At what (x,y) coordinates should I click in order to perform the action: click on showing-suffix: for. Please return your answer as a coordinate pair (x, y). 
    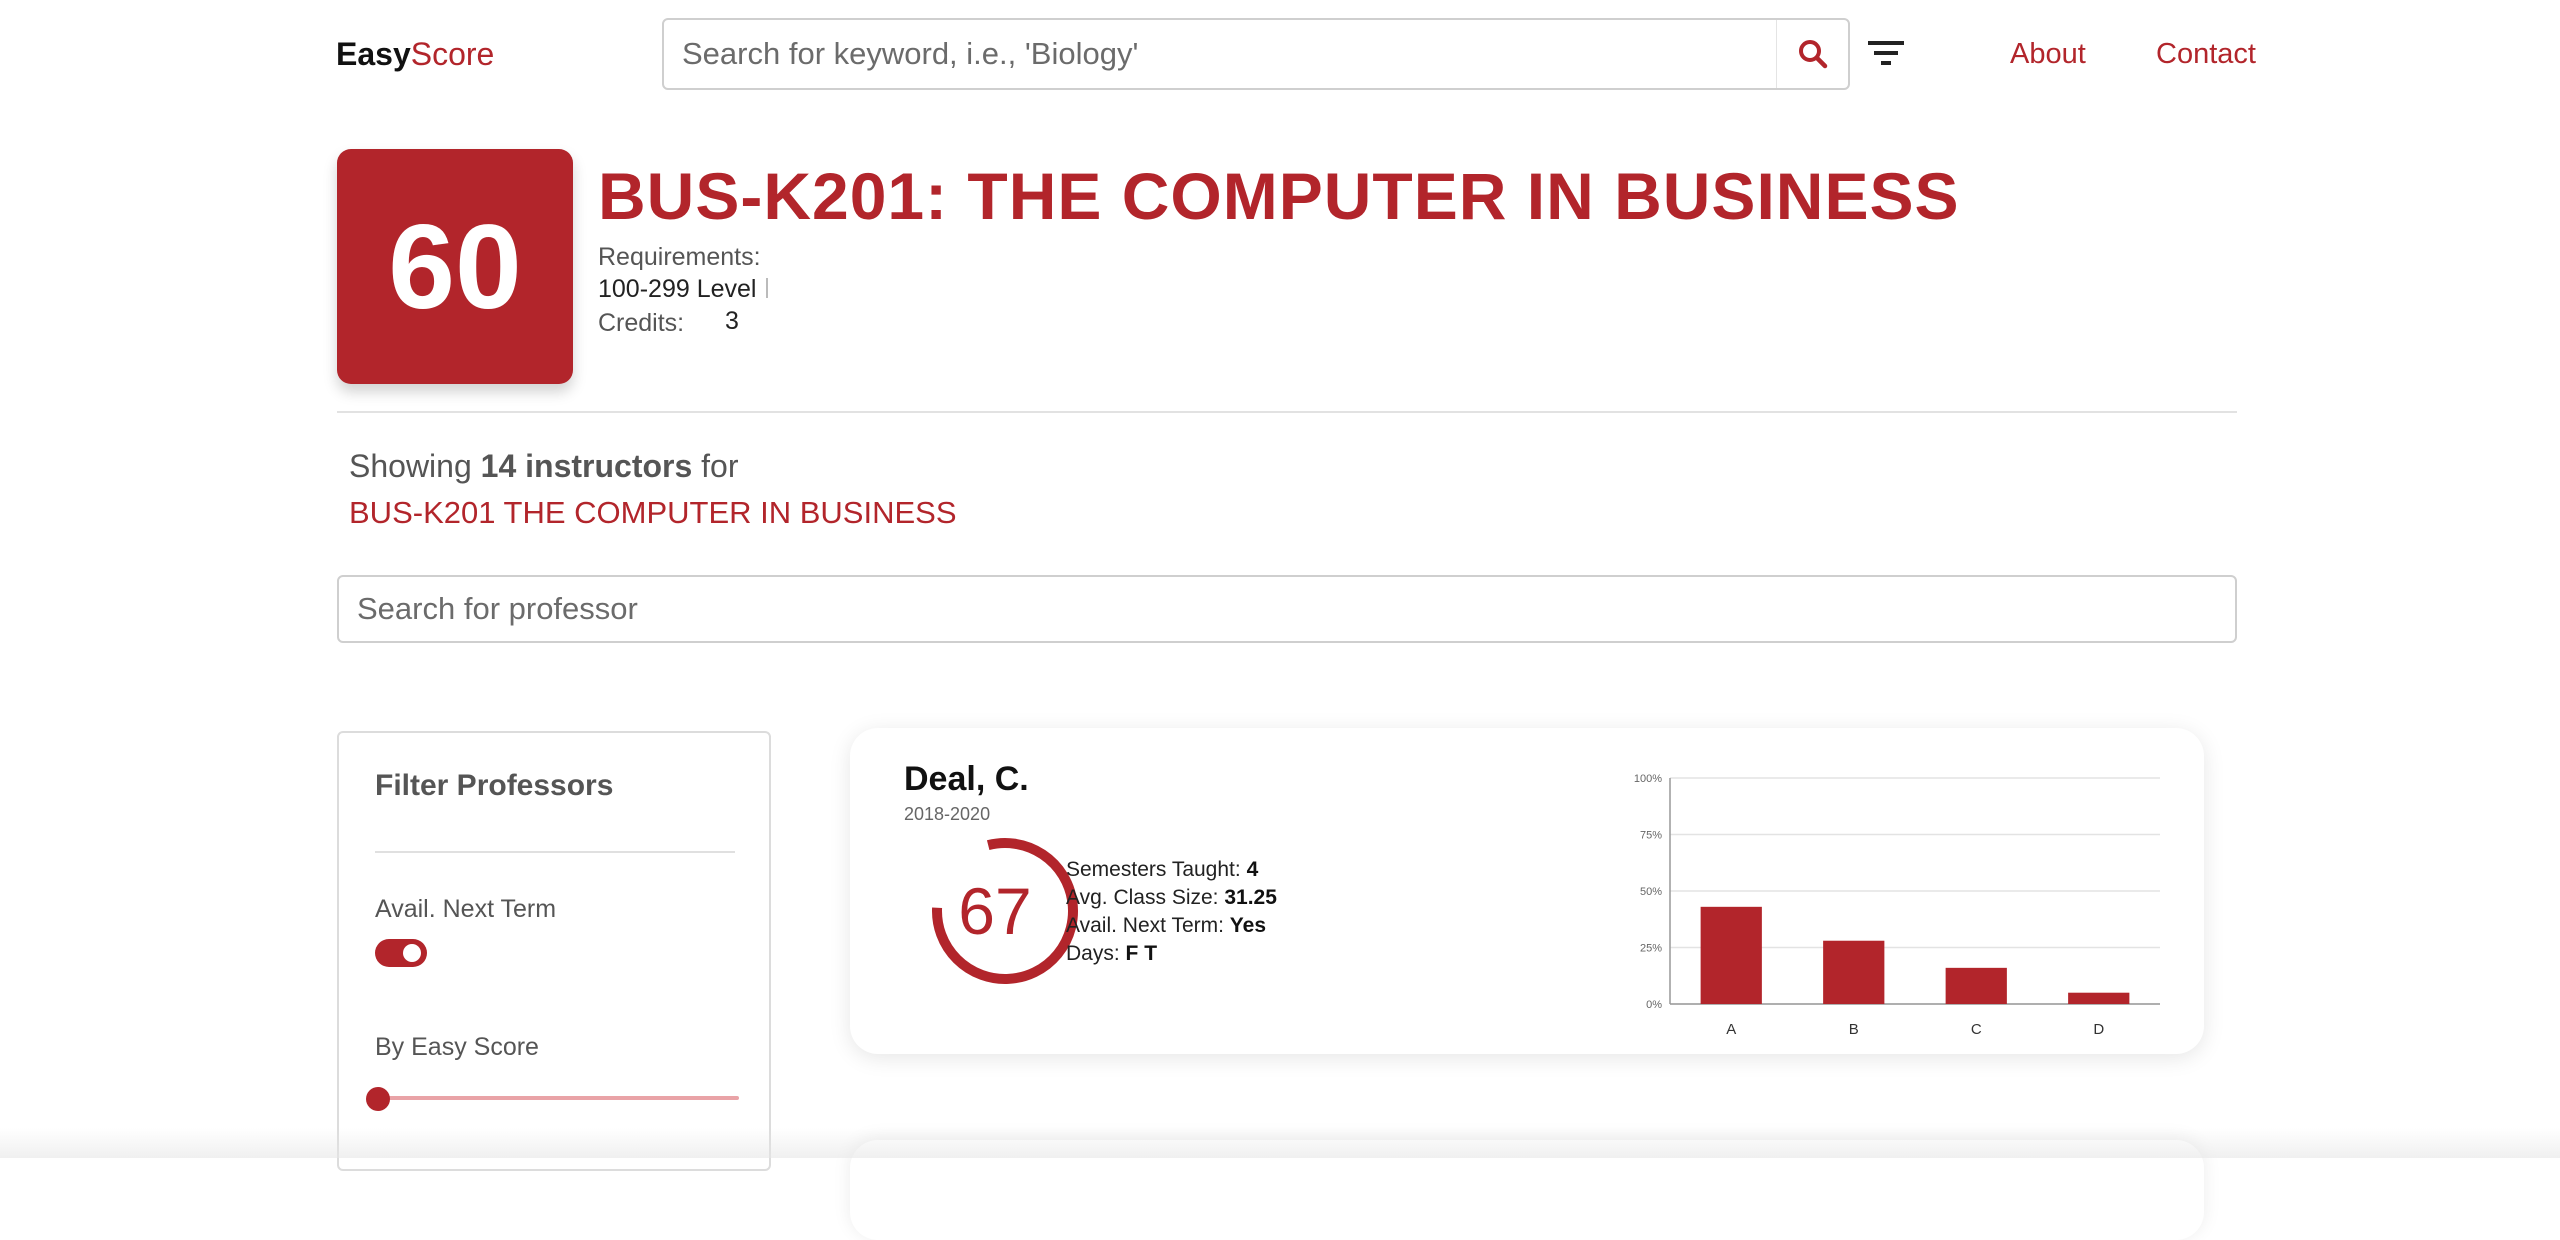
    Looking at the image, I should click on (720, 466).